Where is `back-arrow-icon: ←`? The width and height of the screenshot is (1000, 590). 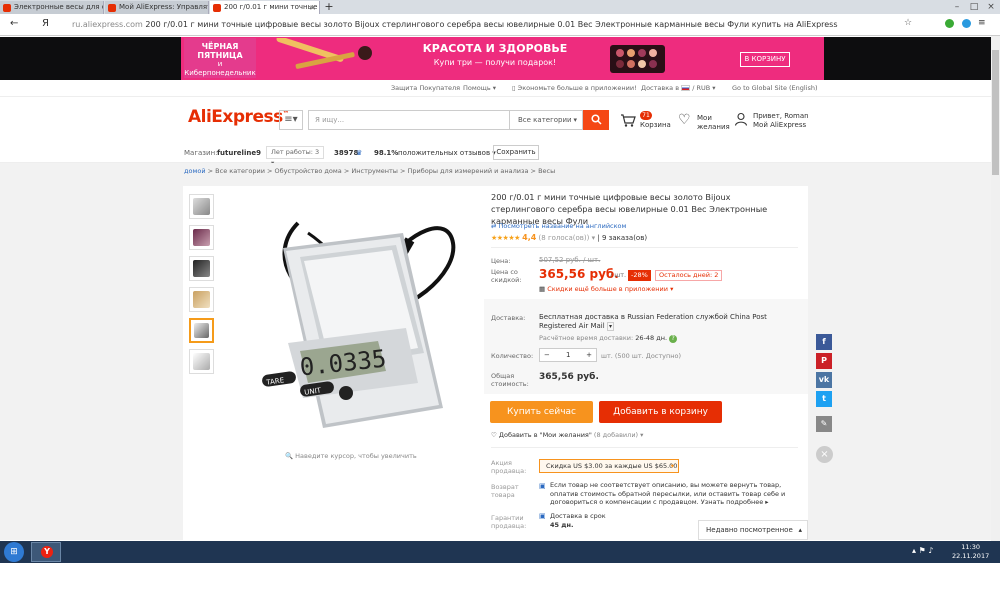
back-arrow-icon: ← is located at coordinates (14, 23).